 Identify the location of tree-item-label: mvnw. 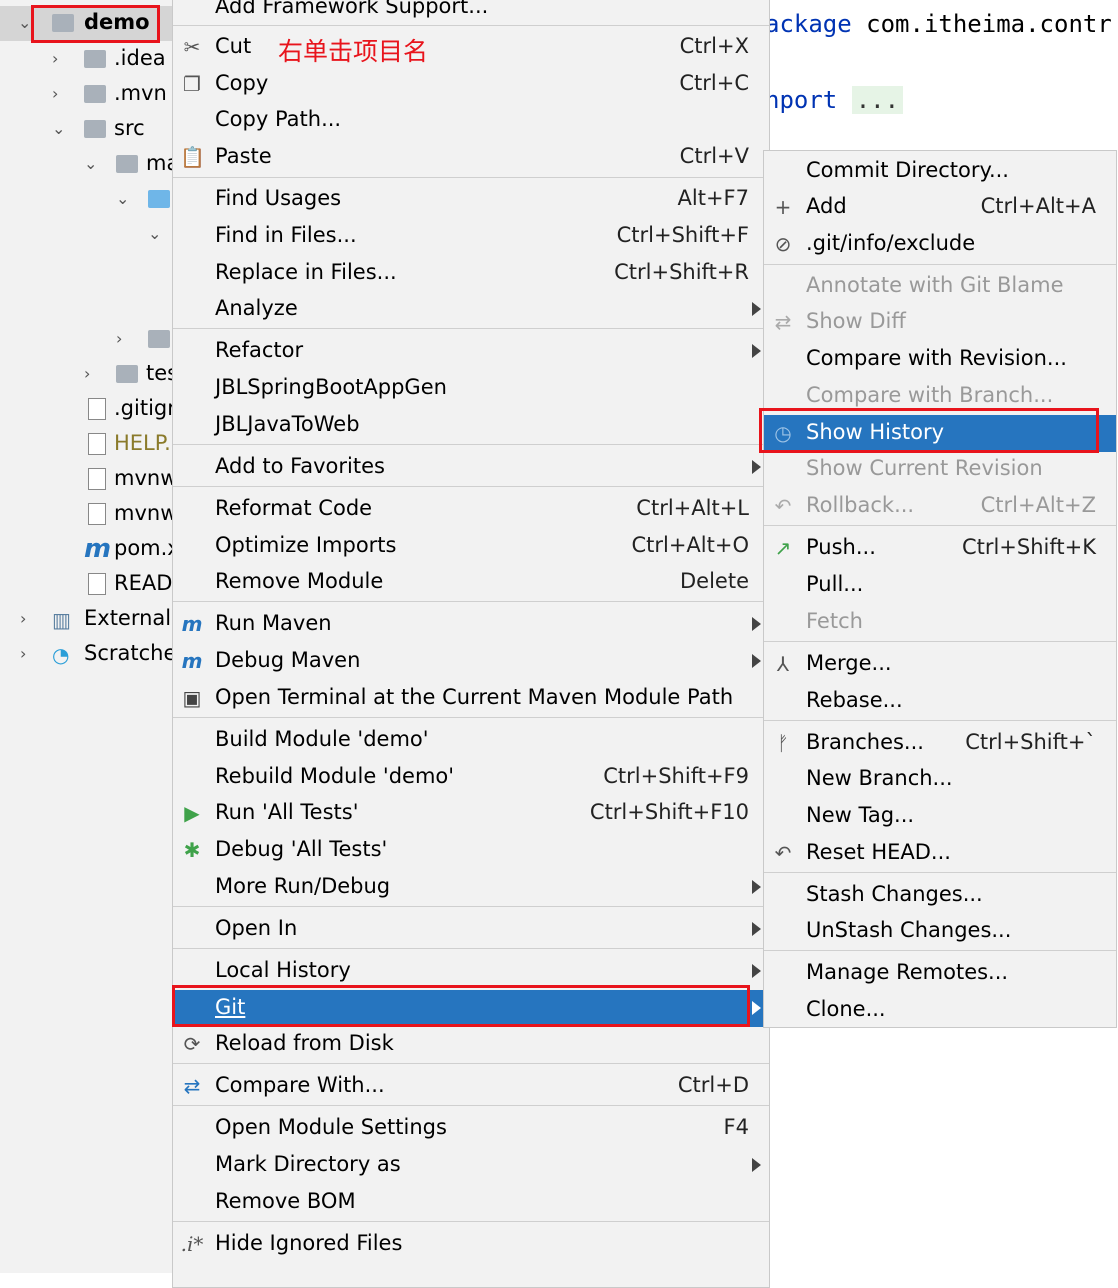
(143, 478).